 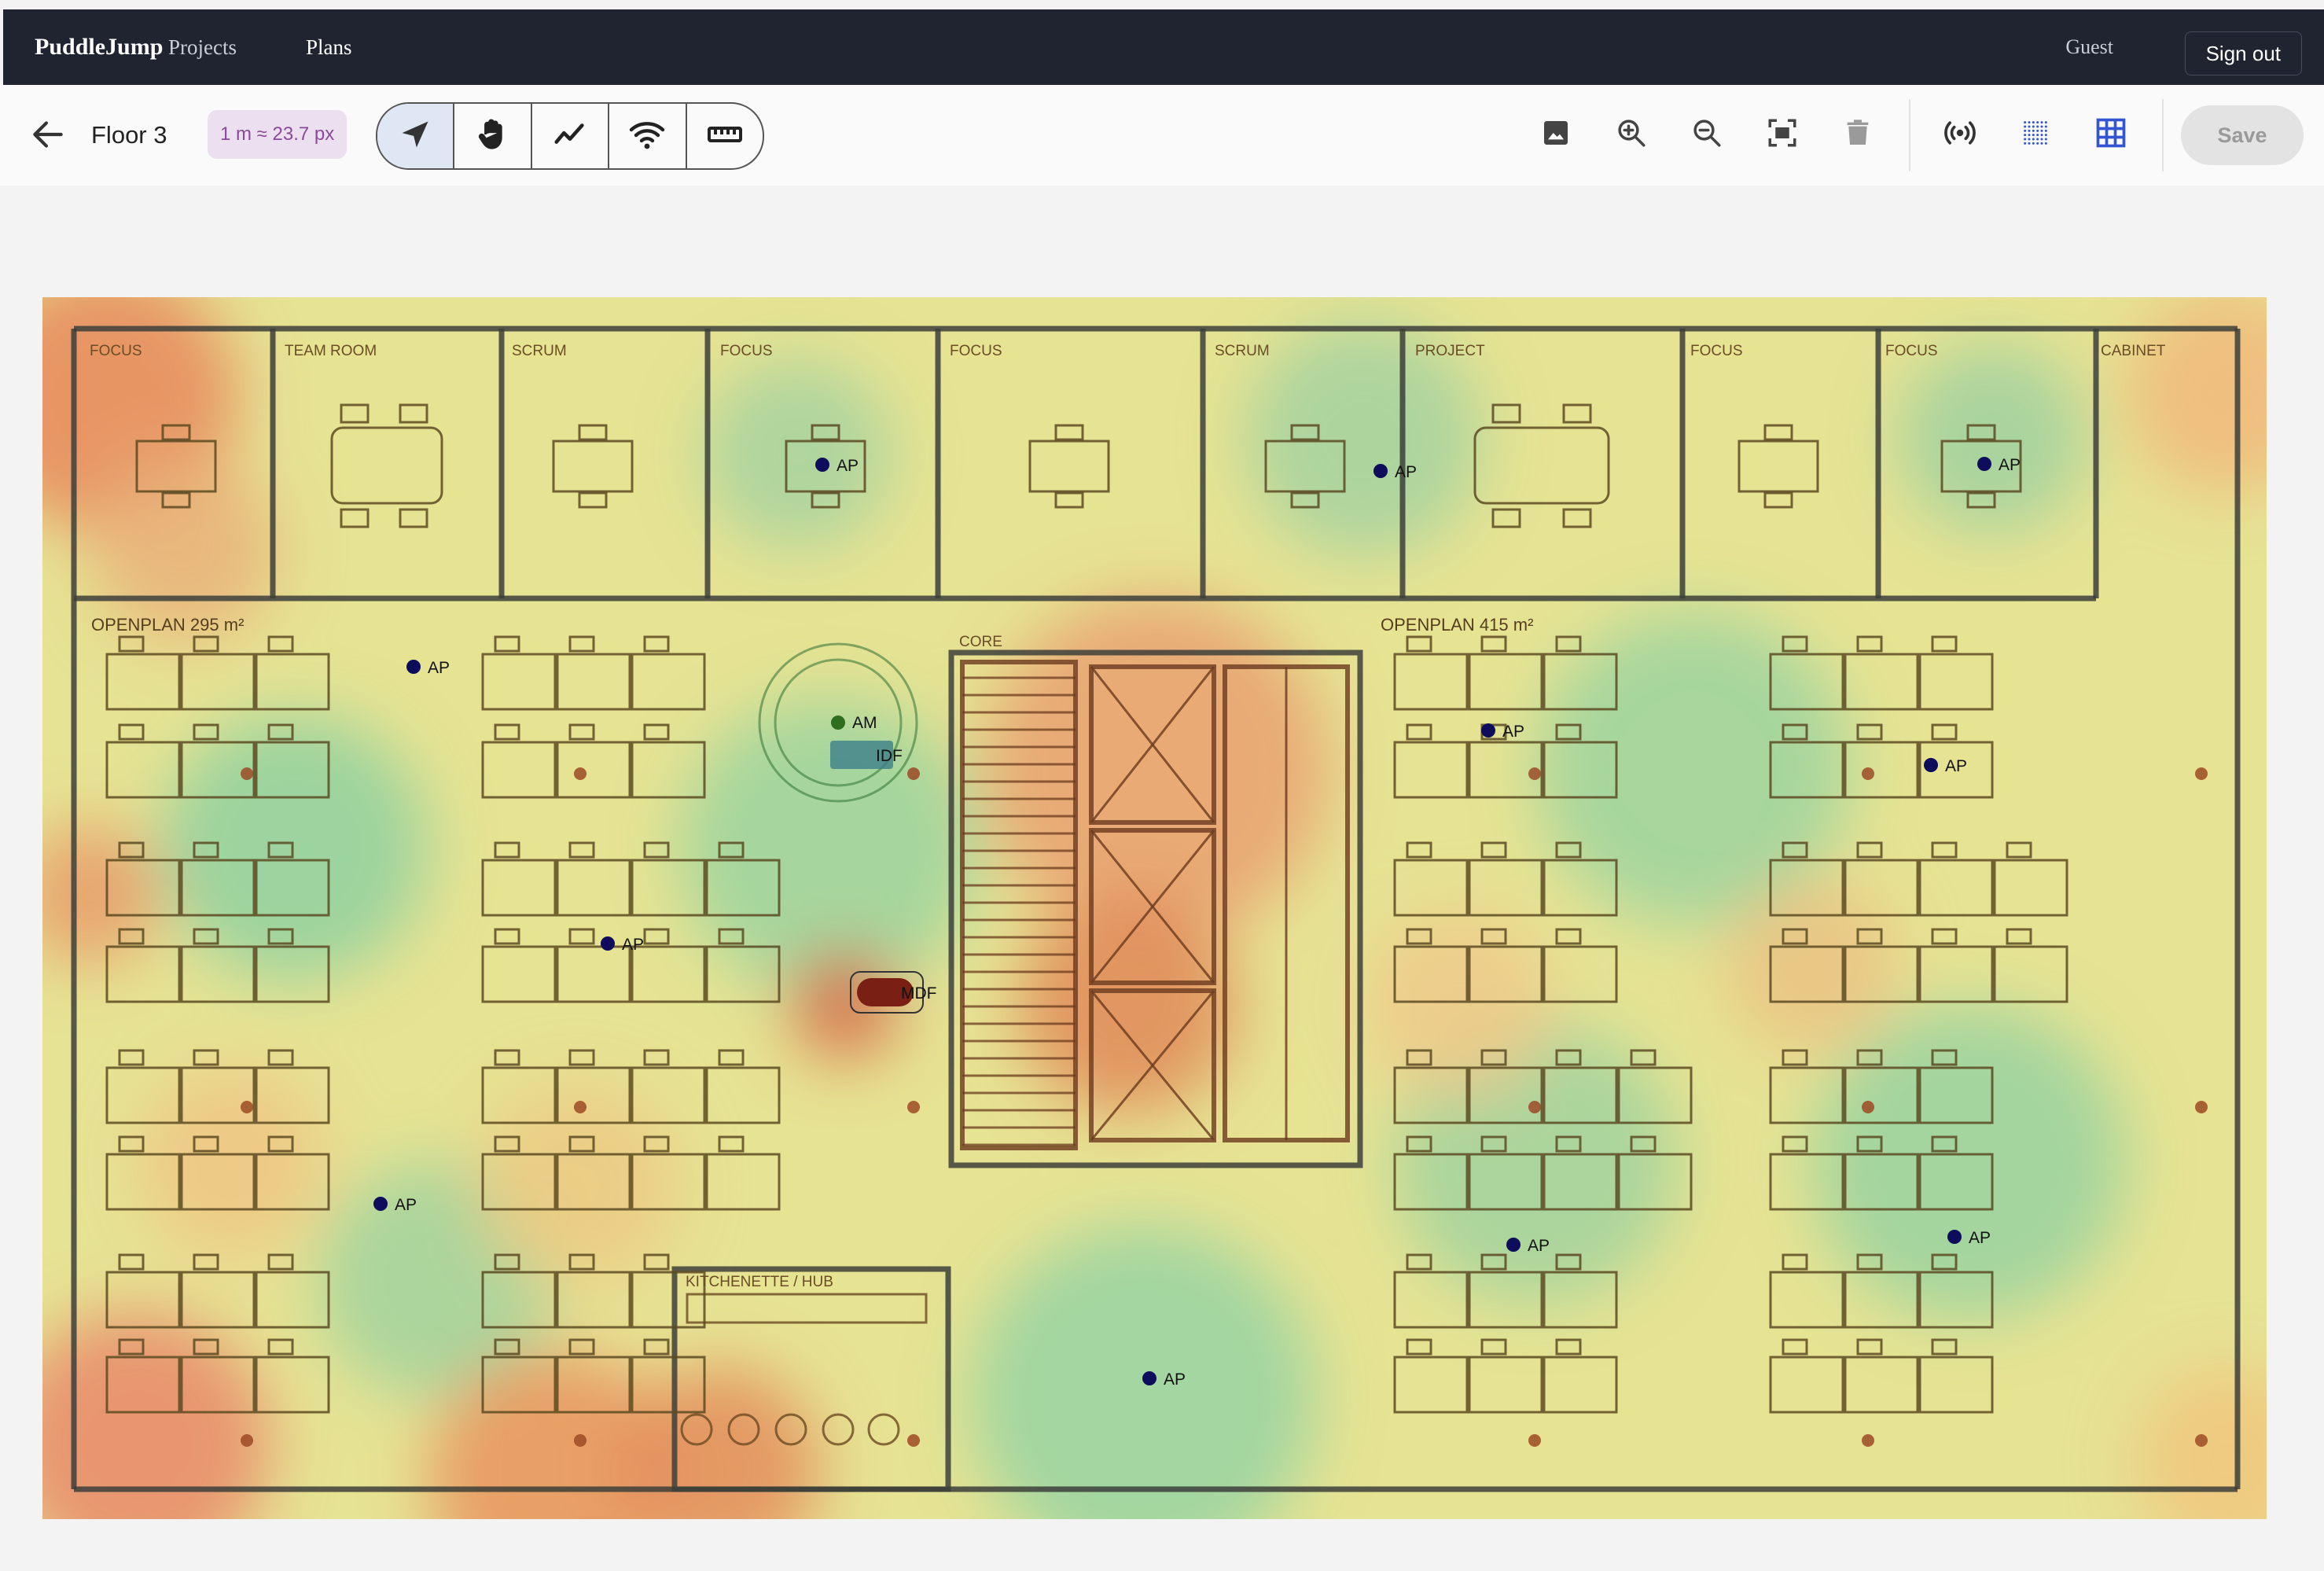 I want to click on select-tool-button, so click(x=416, y=136).